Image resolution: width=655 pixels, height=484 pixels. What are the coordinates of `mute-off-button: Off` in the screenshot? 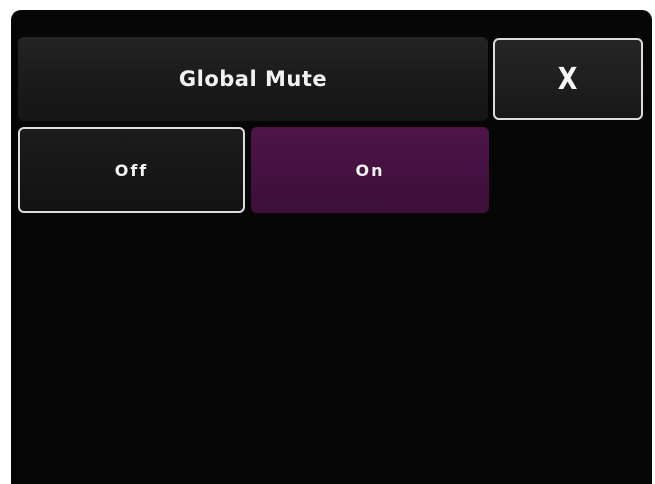 It's located at (131, 170).